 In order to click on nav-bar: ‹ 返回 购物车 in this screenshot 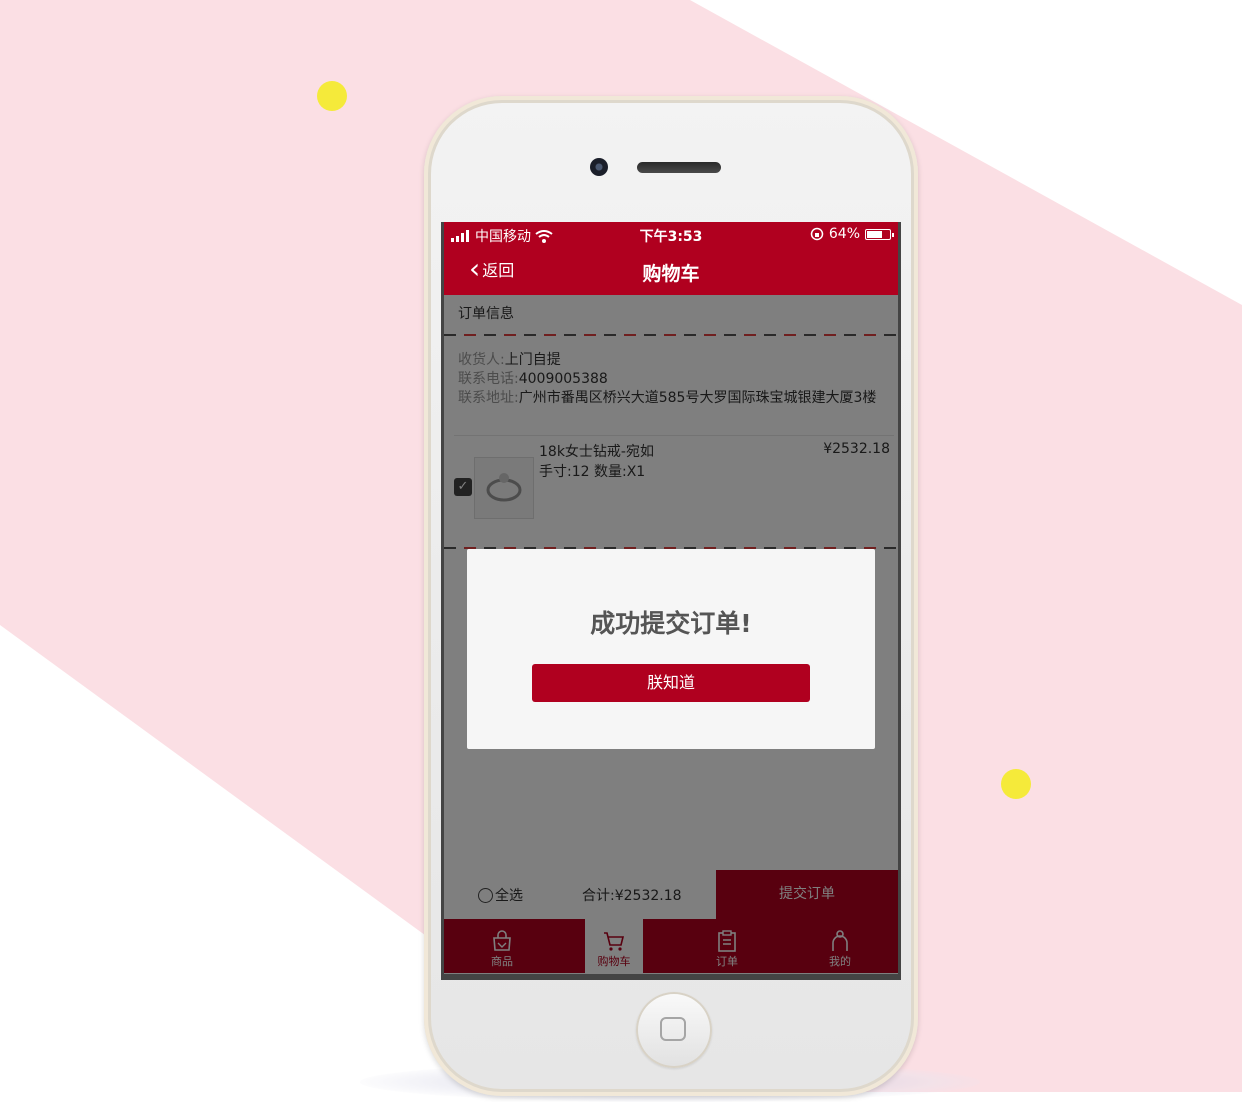, I will do `click(671, 271)`.